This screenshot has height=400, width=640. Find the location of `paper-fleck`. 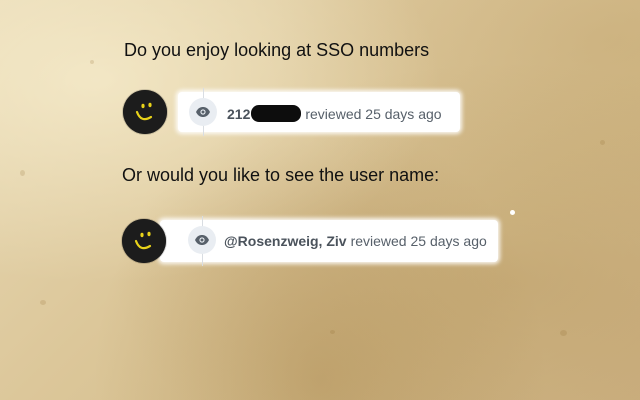

paper-fleck is located at coordinates (512, 212).